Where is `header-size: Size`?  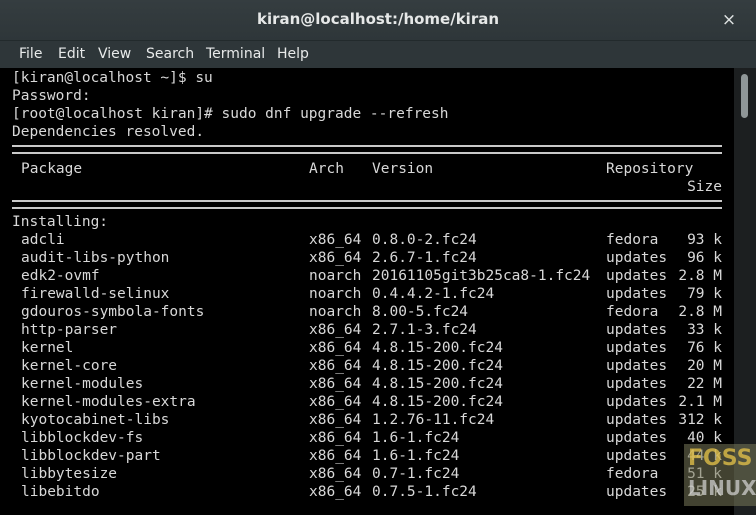
header-size: Size is located at coordinates (704, 187).